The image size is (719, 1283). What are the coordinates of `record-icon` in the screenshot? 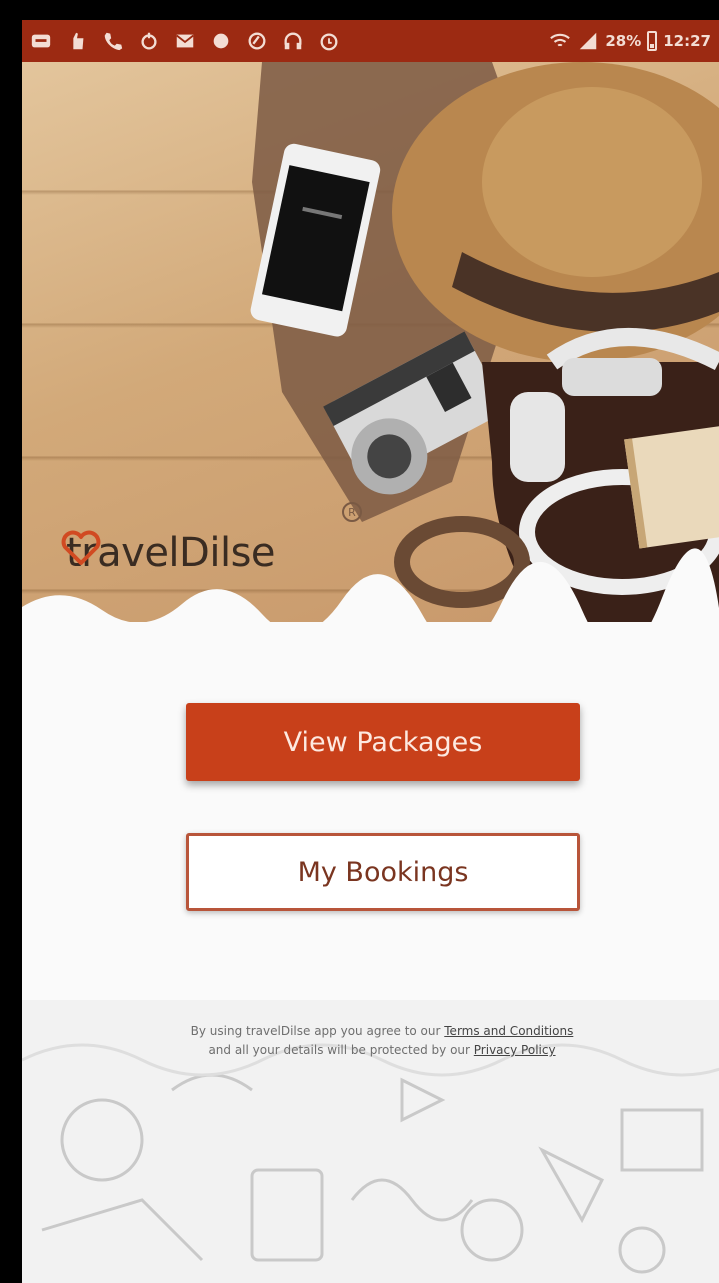 It's located at (221, 41).